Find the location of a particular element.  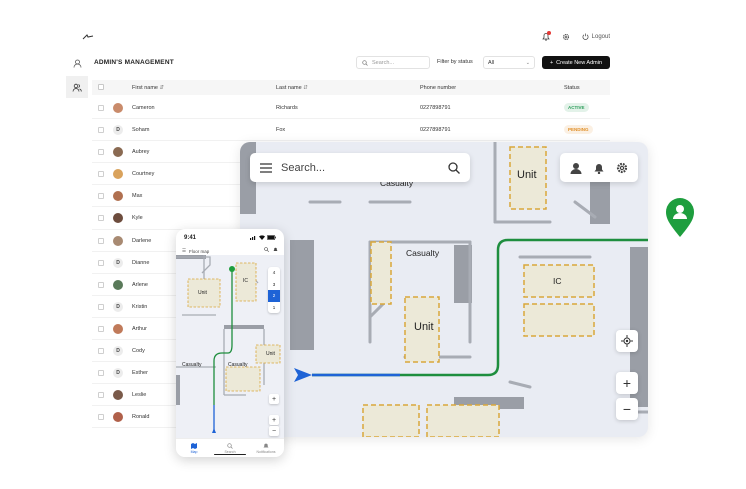

current-location-arrow is located at coordinates (303, 375).